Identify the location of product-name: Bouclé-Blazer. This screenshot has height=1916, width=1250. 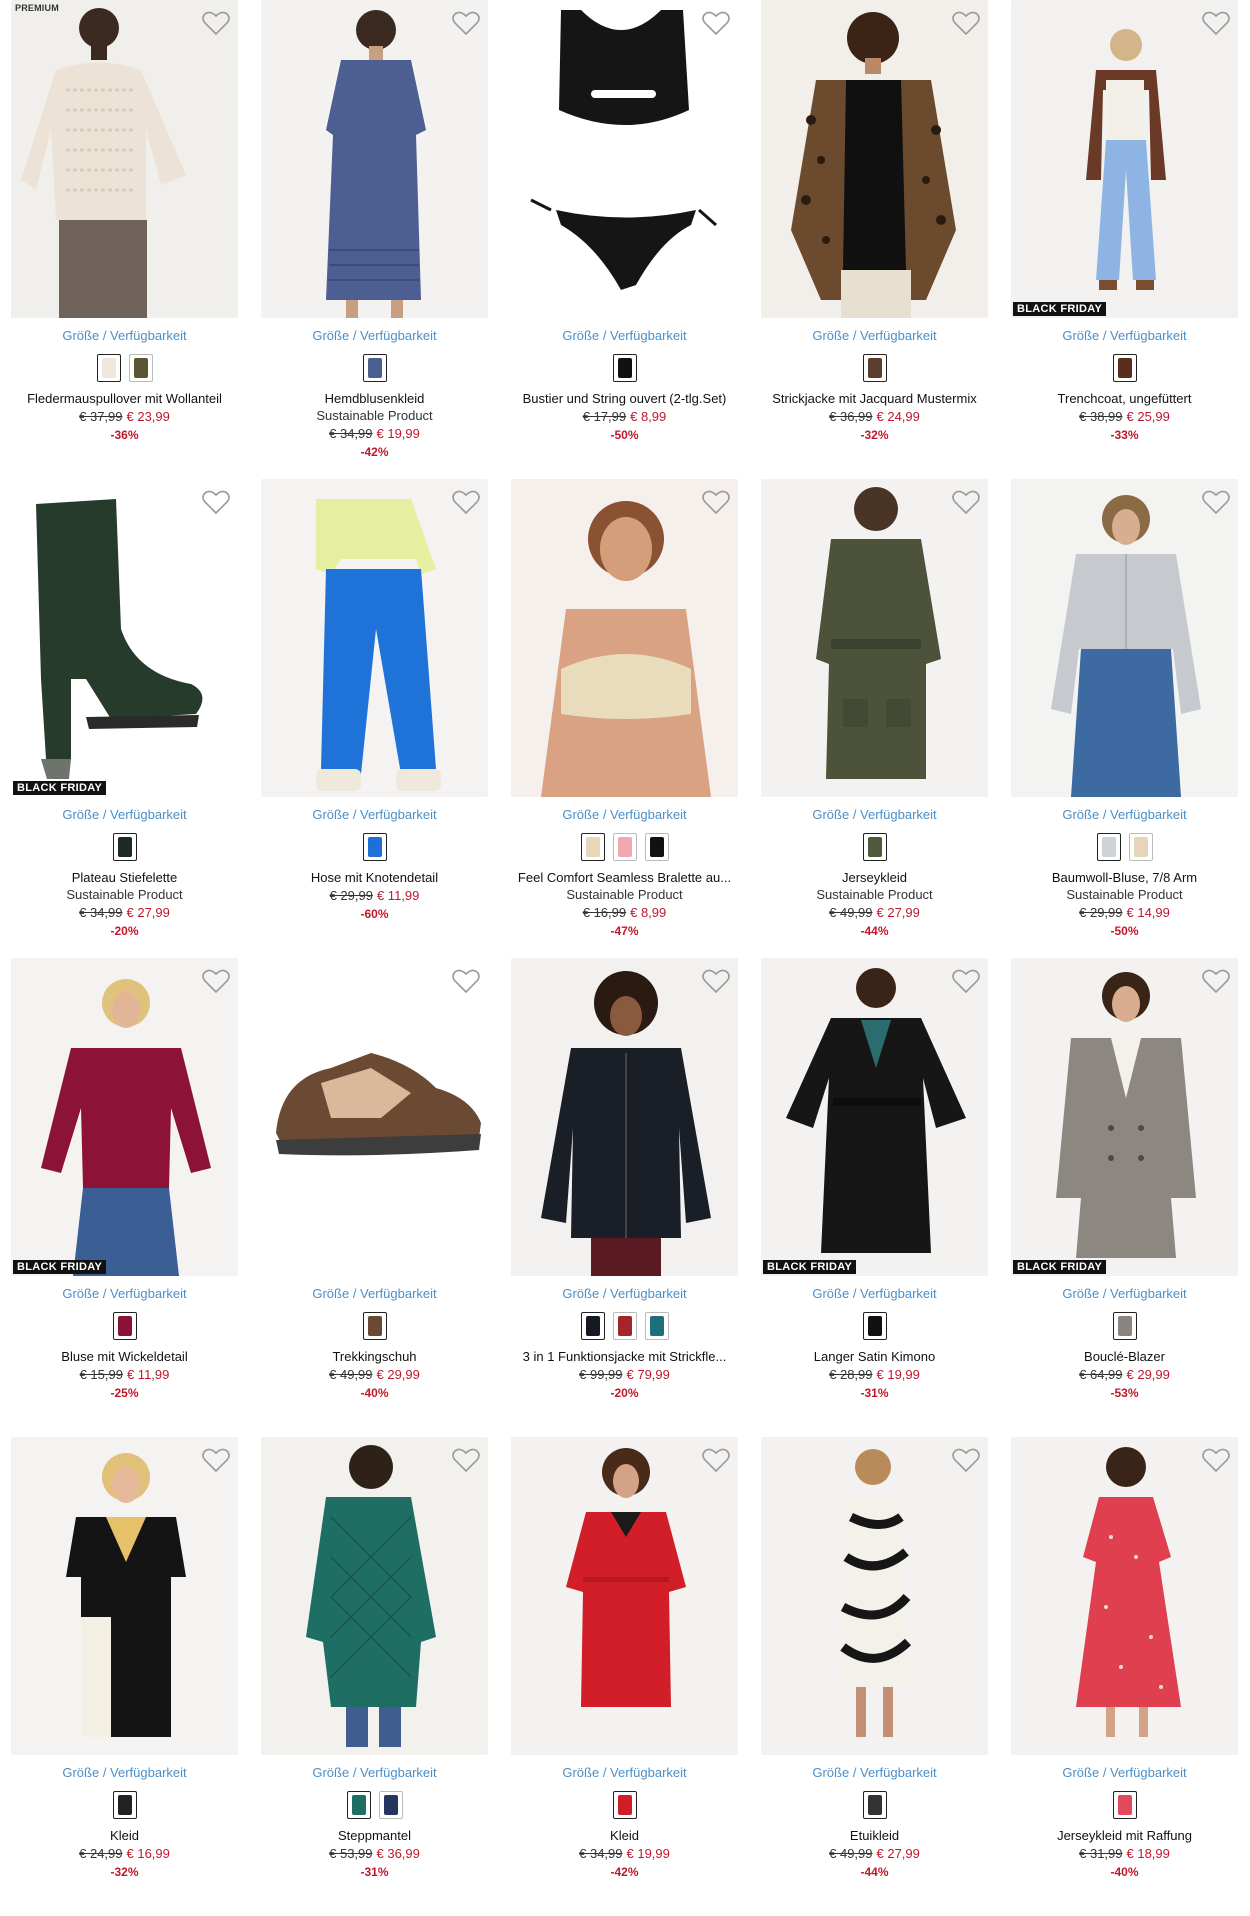
(1124, 1356).